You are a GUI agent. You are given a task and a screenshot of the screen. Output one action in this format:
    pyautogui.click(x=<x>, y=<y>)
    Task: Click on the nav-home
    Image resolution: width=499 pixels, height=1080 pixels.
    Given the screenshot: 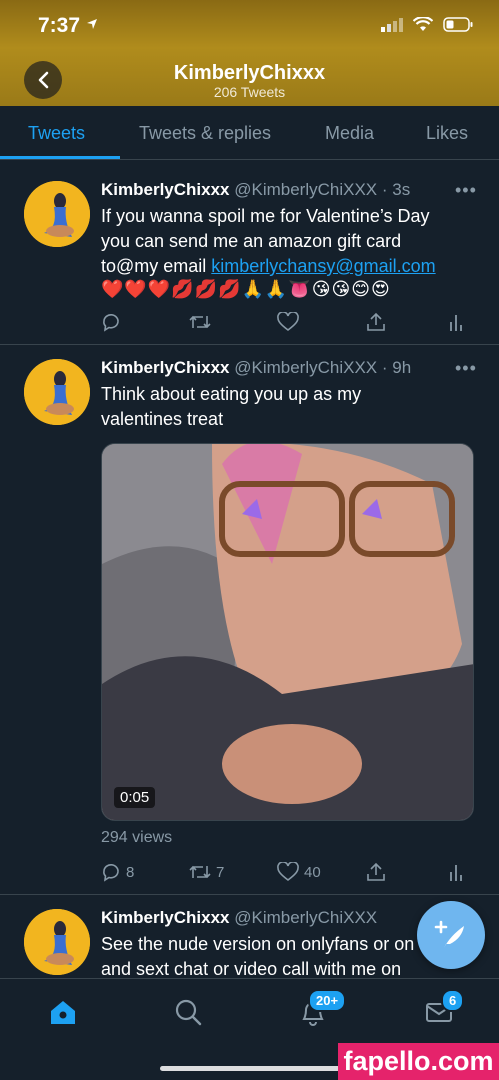 What is the action you would take?
    pyautogui.click(x=63, y=1012)
    